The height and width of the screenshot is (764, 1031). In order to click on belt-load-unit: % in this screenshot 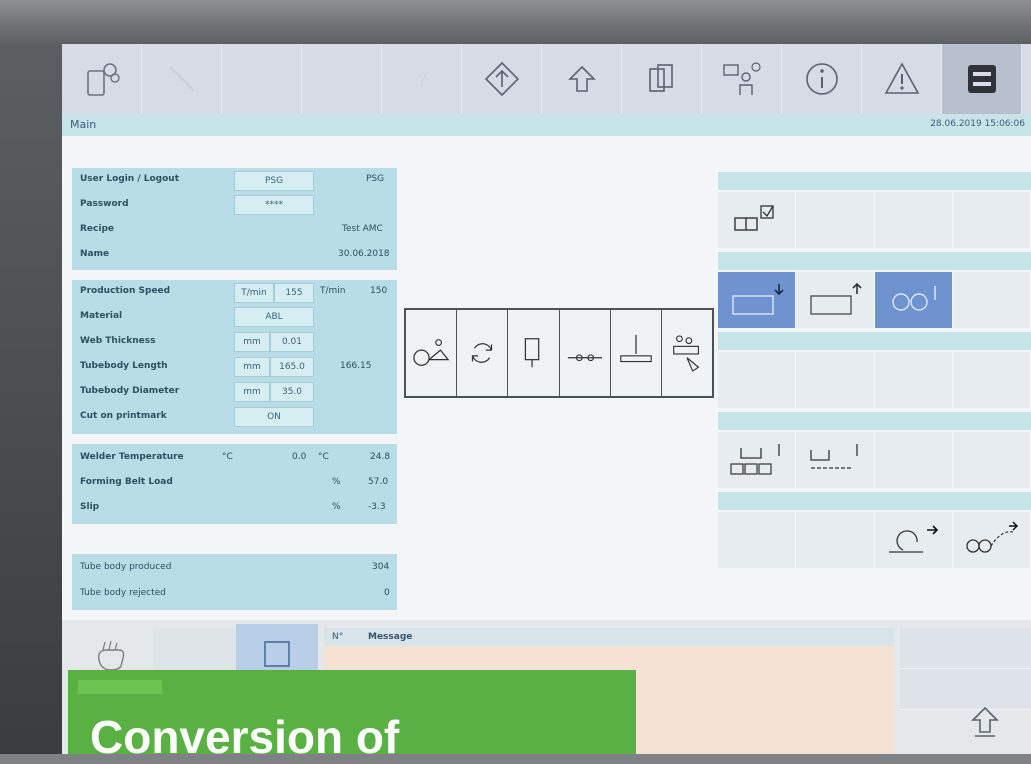, I will do `click(336, 482)`.